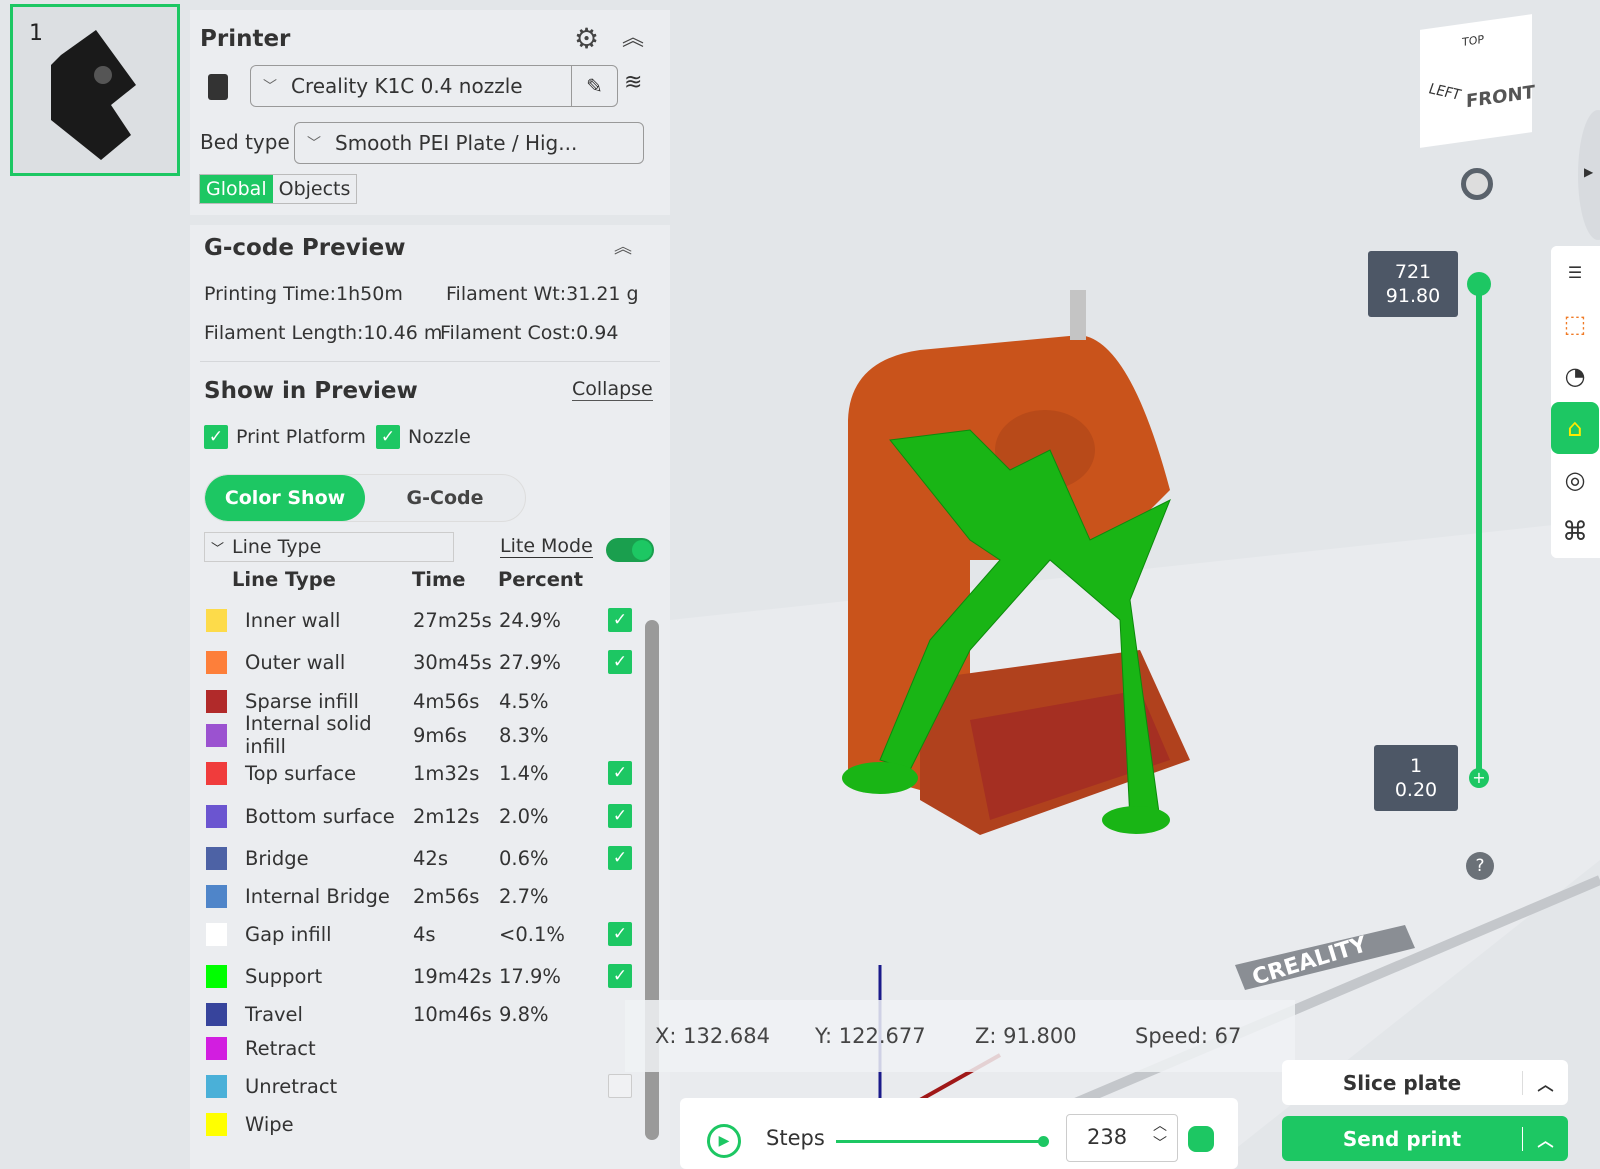 This screenshot has height=1169, width=1600. I want to click on tab-objects: Objects, so click(315, 189).